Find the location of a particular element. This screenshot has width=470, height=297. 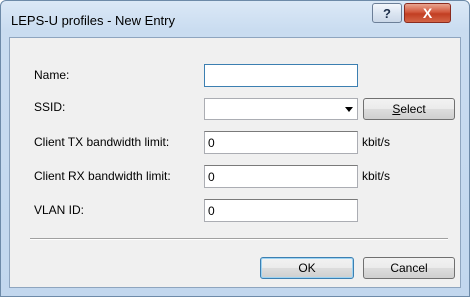

separator is located at coordinates (239, 239).